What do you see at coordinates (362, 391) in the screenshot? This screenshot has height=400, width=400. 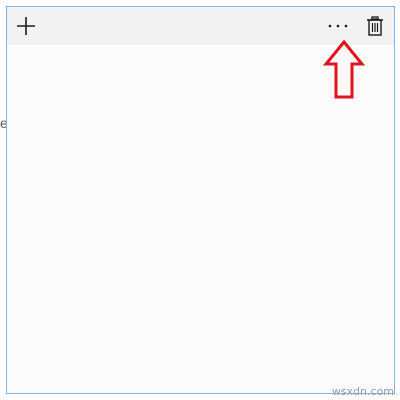 I see `watermark: wsxdn.com` at bounding box center [362, 391].